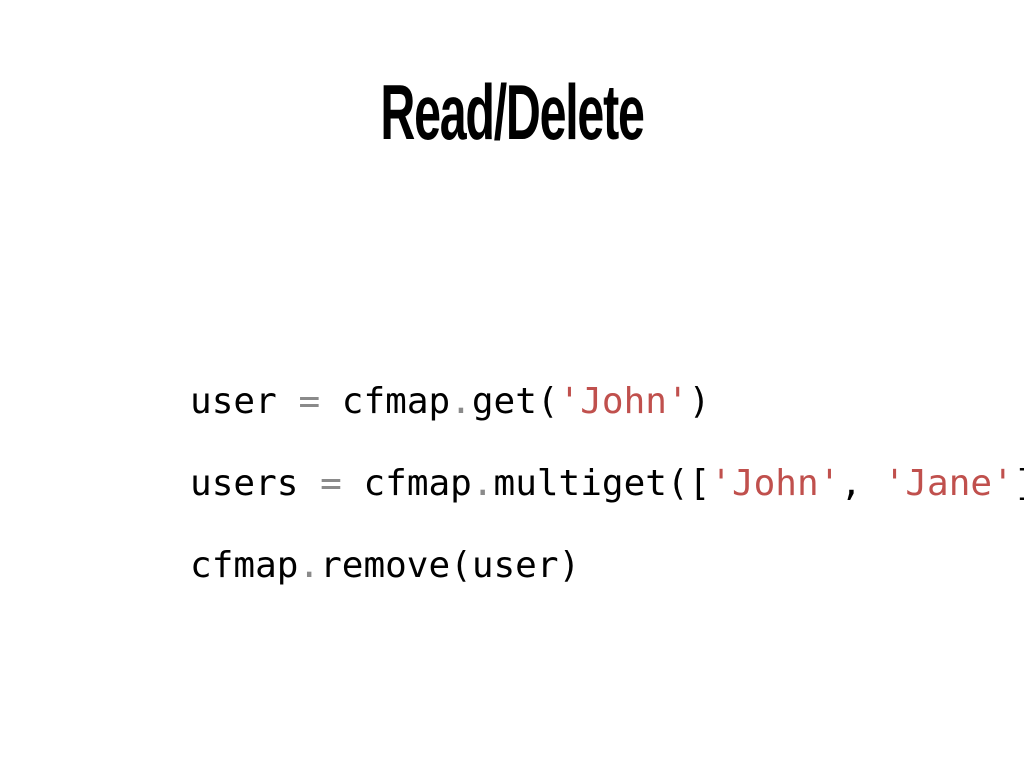 This screenshot has width=1024, height=768. I want to click on code-line-3: cfmap.remove(user), so click(542, 543).